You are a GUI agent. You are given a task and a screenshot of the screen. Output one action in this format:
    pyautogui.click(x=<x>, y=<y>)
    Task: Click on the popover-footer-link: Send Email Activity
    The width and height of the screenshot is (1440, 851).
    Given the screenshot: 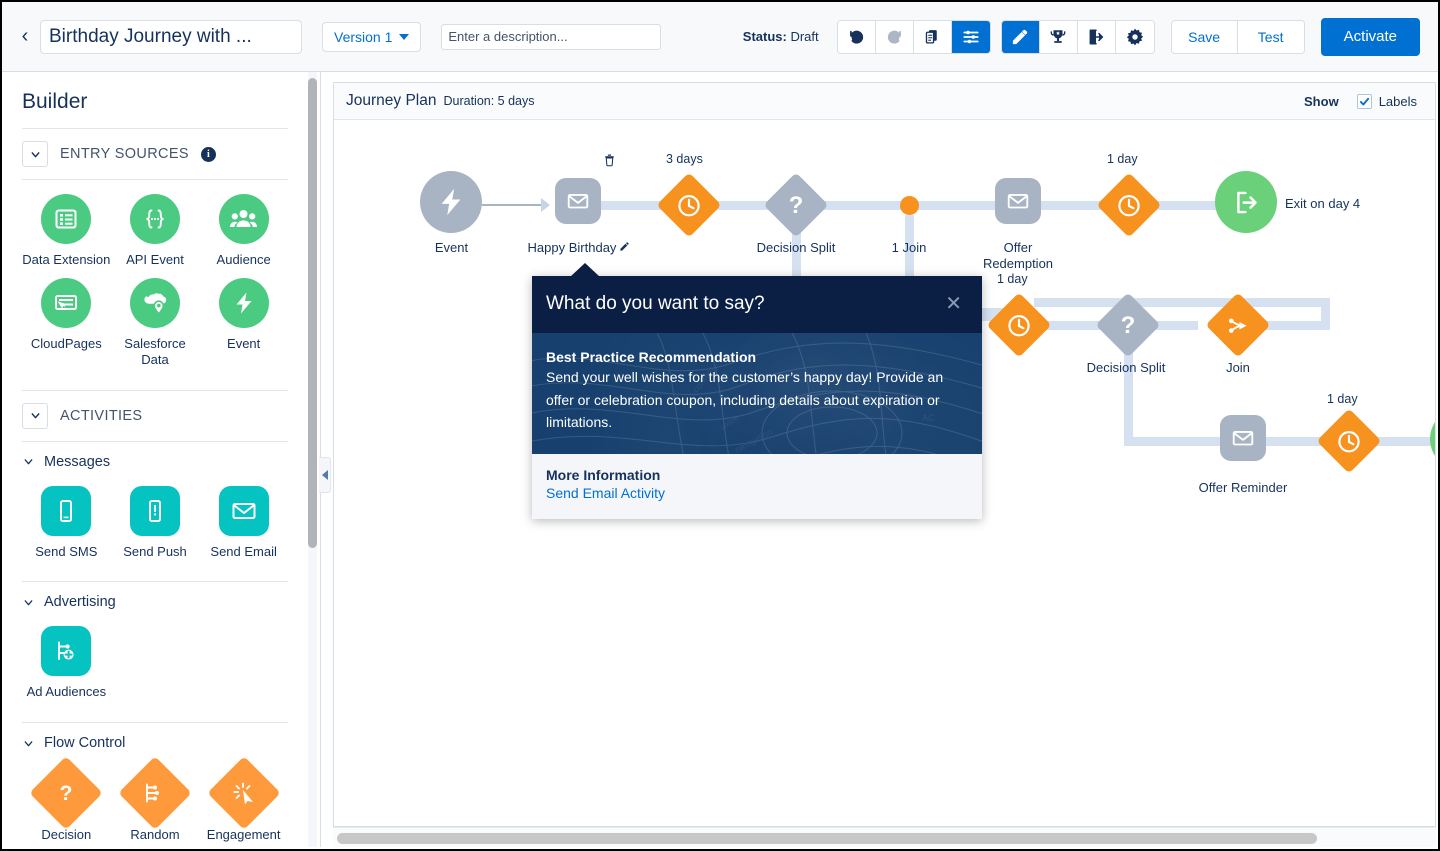 What is the action you would take?
    pyautogui.click(x=605, y=493)
    